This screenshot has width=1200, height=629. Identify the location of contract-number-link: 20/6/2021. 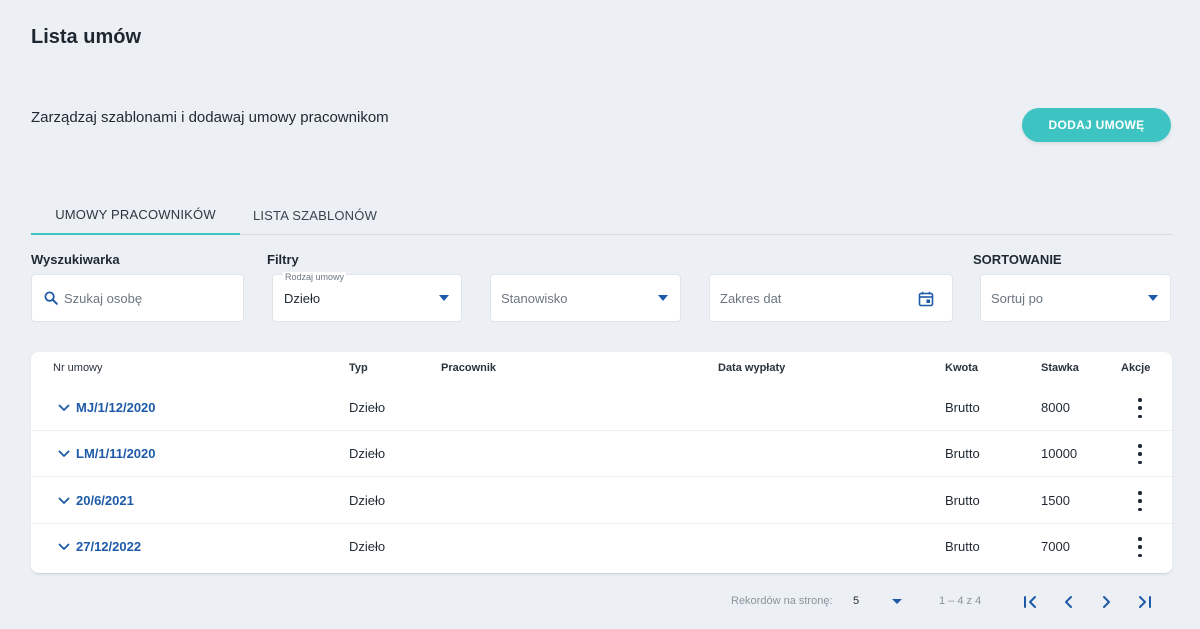
(96, 500).